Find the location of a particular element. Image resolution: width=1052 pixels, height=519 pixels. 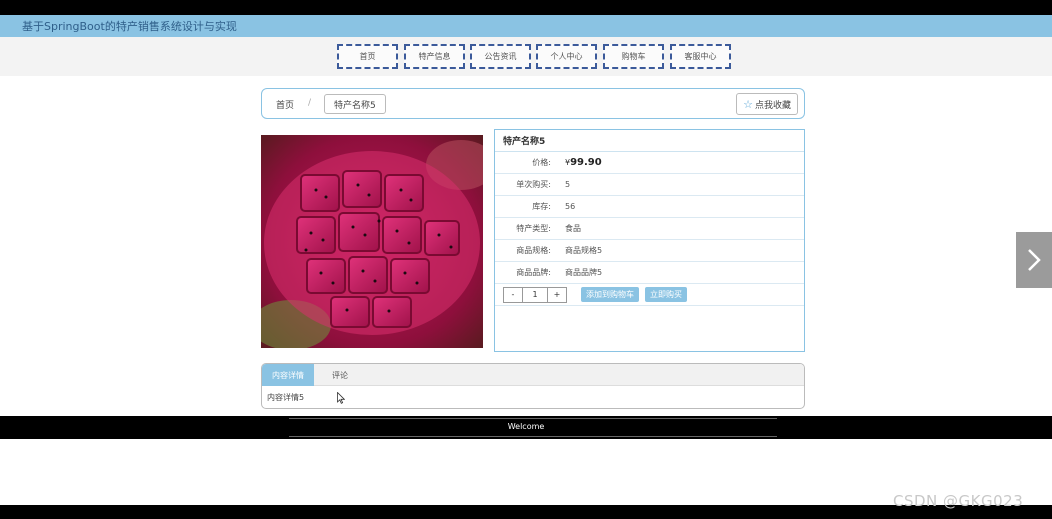

watermark: CSDN @GKG023 is located at coordinates (958, 501).